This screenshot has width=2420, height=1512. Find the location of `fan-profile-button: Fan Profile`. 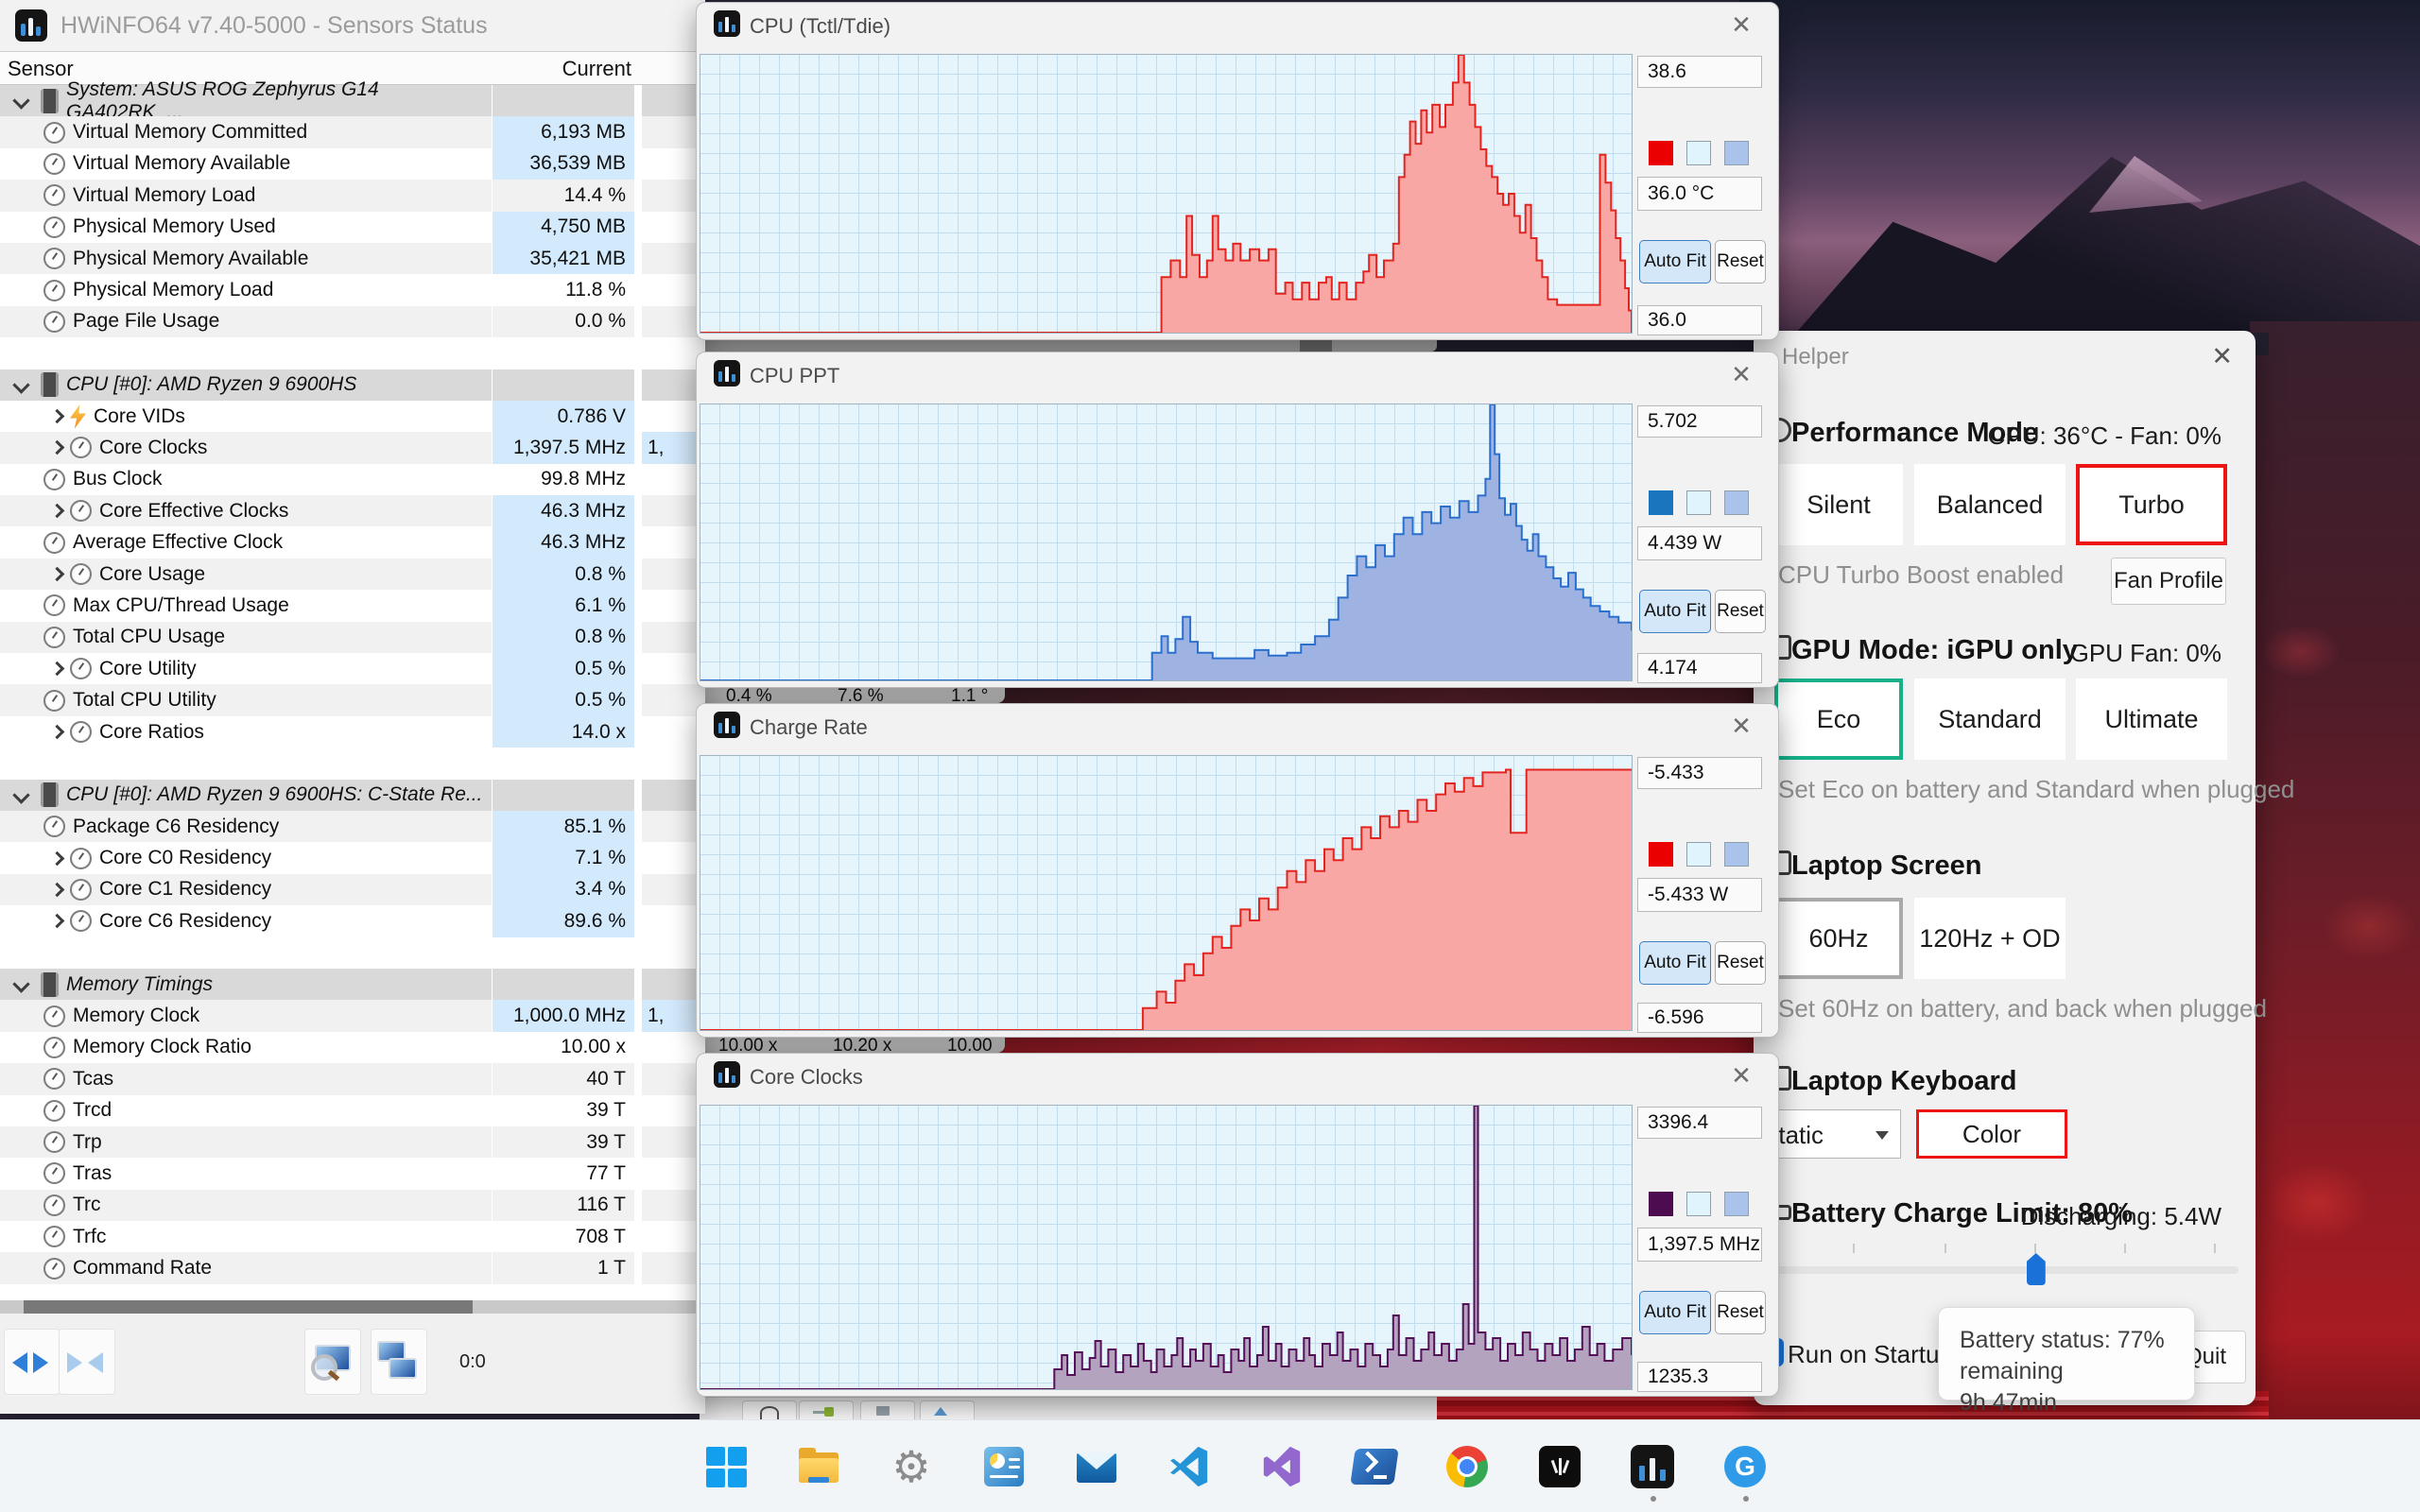

fan-profile-button: Fan Profile is located at coordinates (2168, 581).